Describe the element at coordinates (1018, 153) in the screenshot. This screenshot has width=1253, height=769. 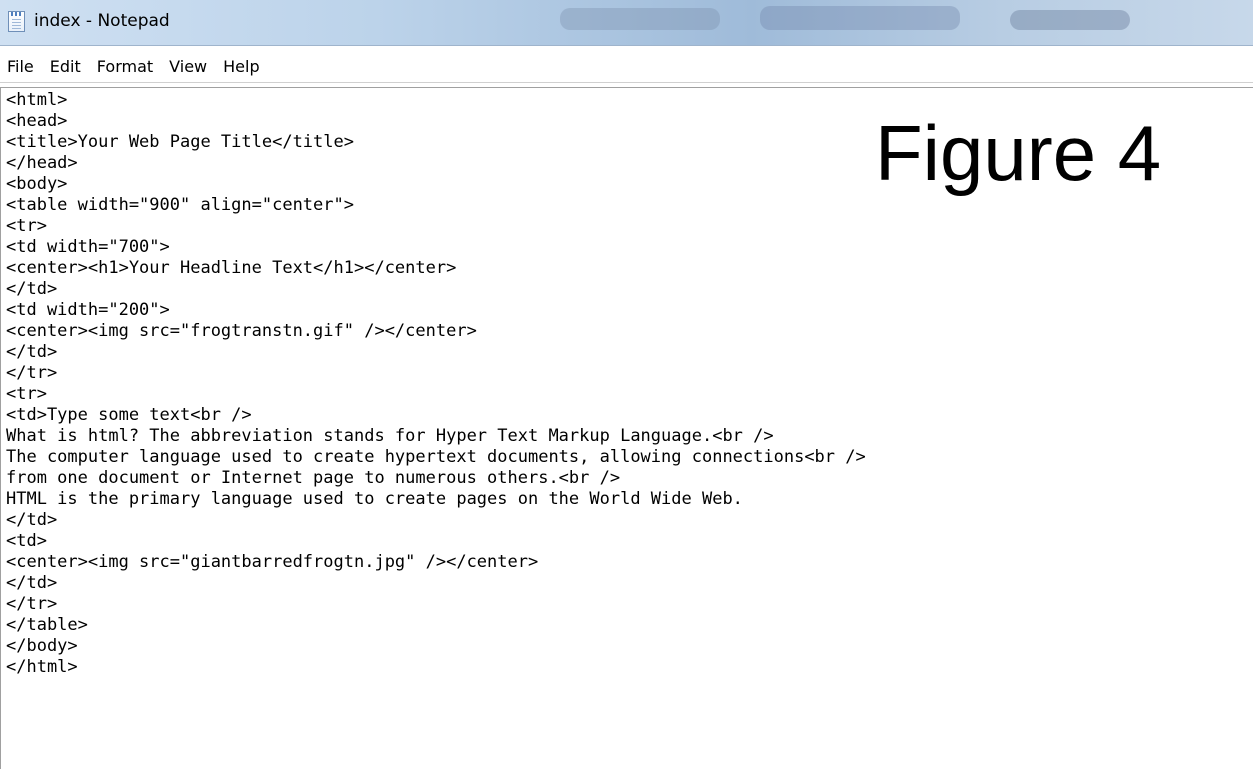
I see `figure-label: Figure 4` at that location.